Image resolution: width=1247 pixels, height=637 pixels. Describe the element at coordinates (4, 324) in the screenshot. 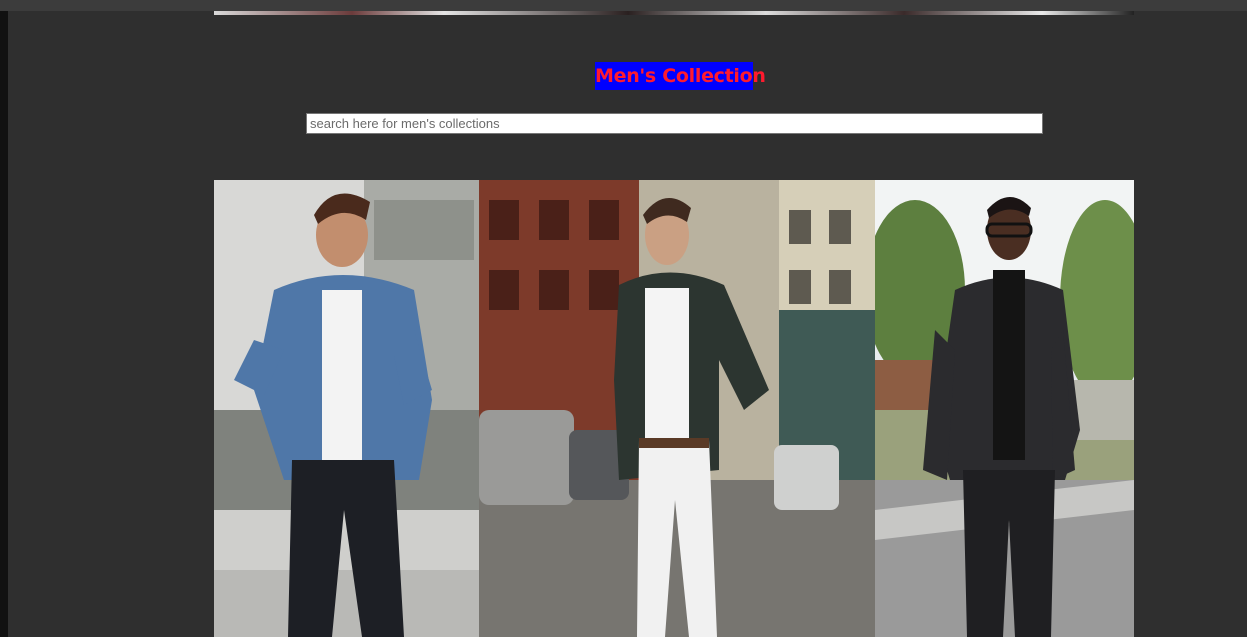

I see `window-left-edge` at that location.